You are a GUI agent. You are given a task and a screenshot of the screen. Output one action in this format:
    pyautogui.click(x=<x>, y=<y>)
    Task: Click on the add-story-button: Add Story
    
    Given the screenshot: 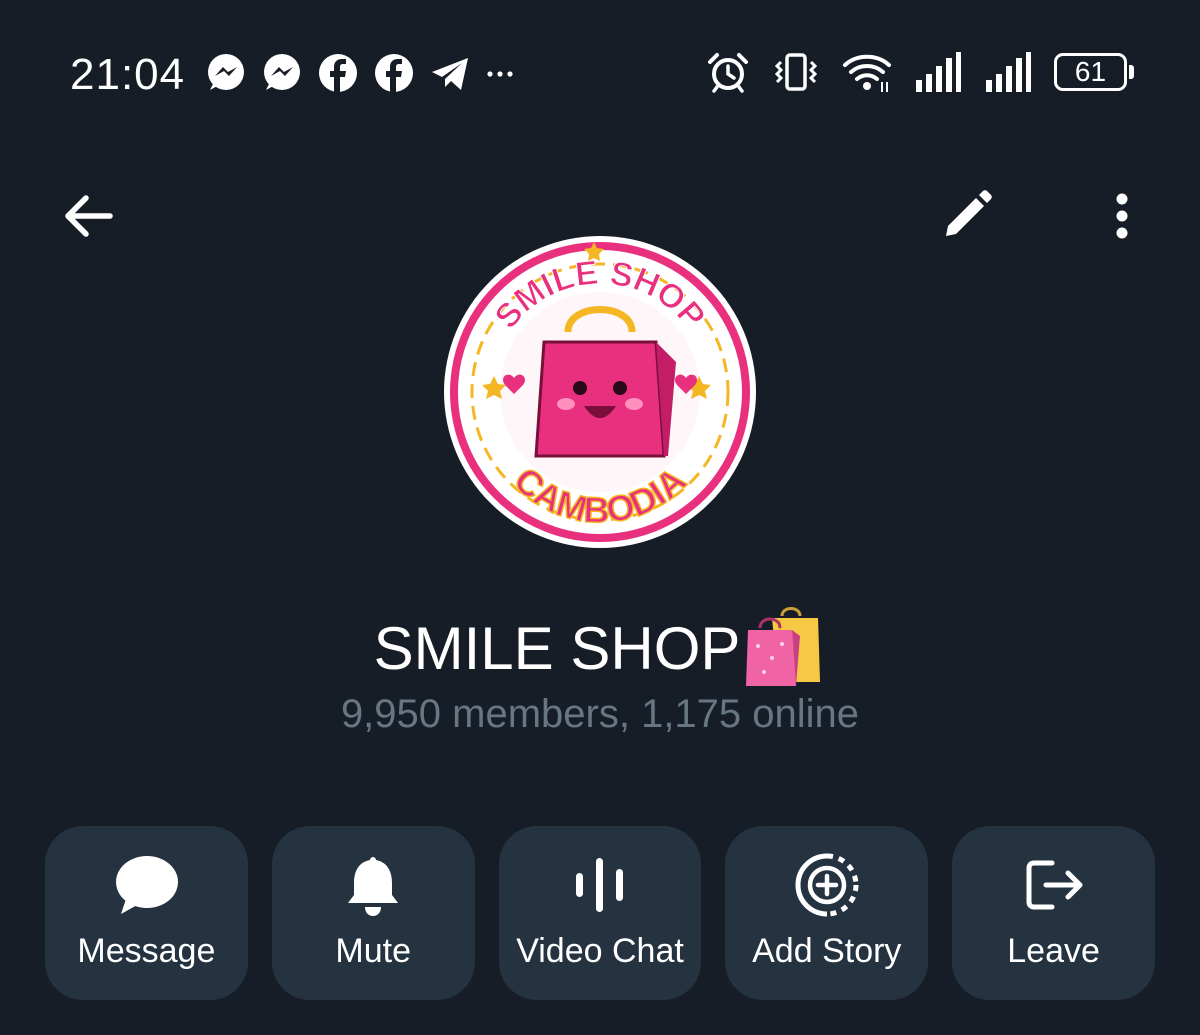 What is the action you would take?
    pyautogui.click(x=827, y=913)
    